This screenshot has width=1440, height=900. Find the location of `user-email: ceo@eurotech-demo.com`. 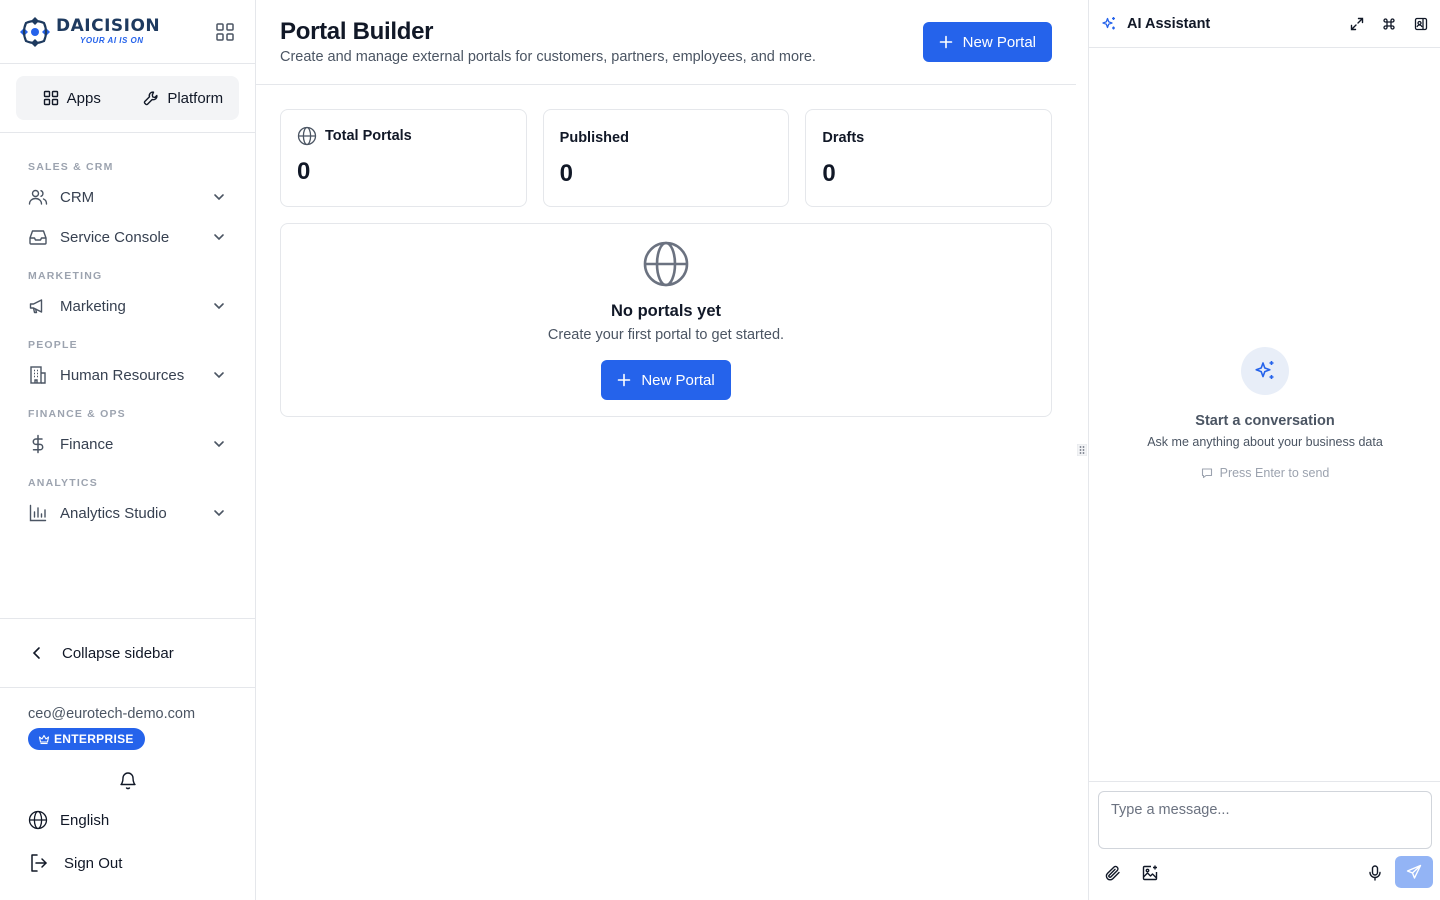

user-email: ceo@eurotech-demo.com is located at coordinates (112, 714).